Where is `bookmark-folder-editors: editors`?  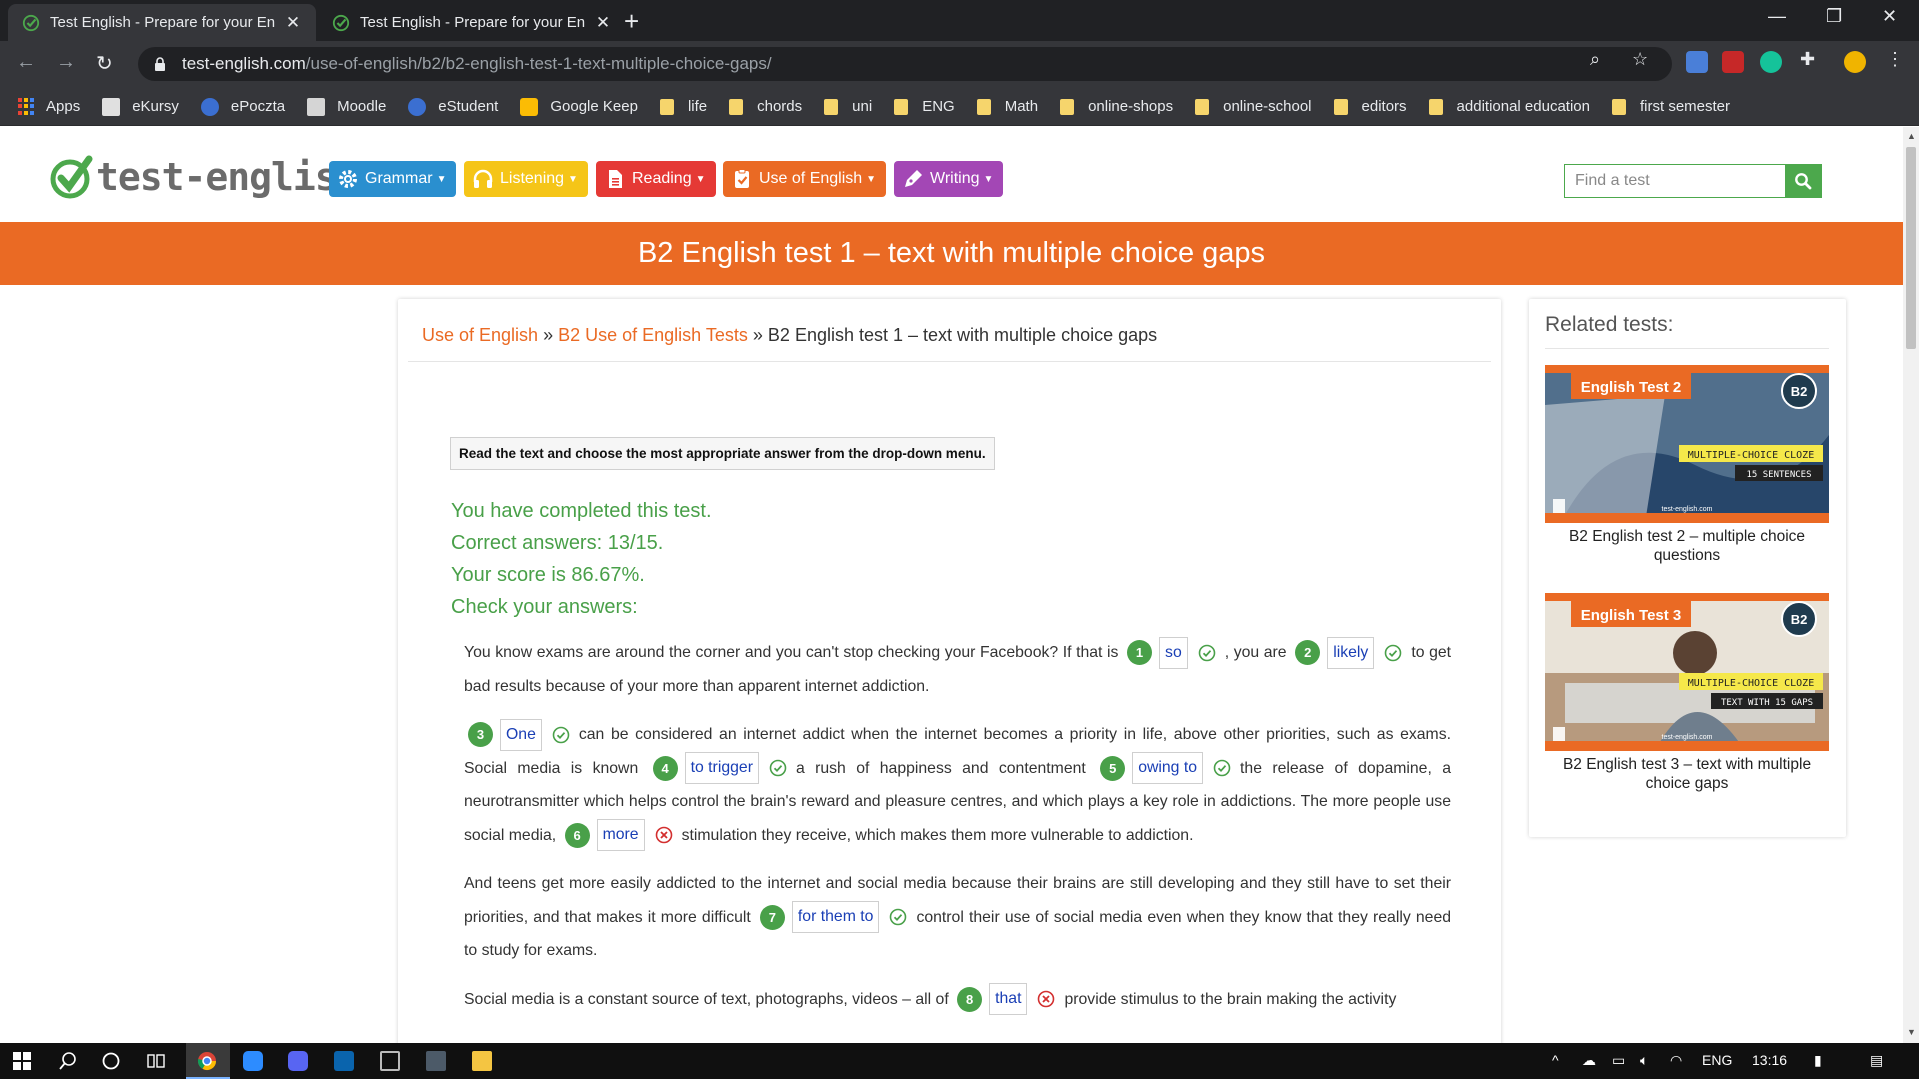 bookmark-folder-editors: editors is located at coordinates (1370, 106).